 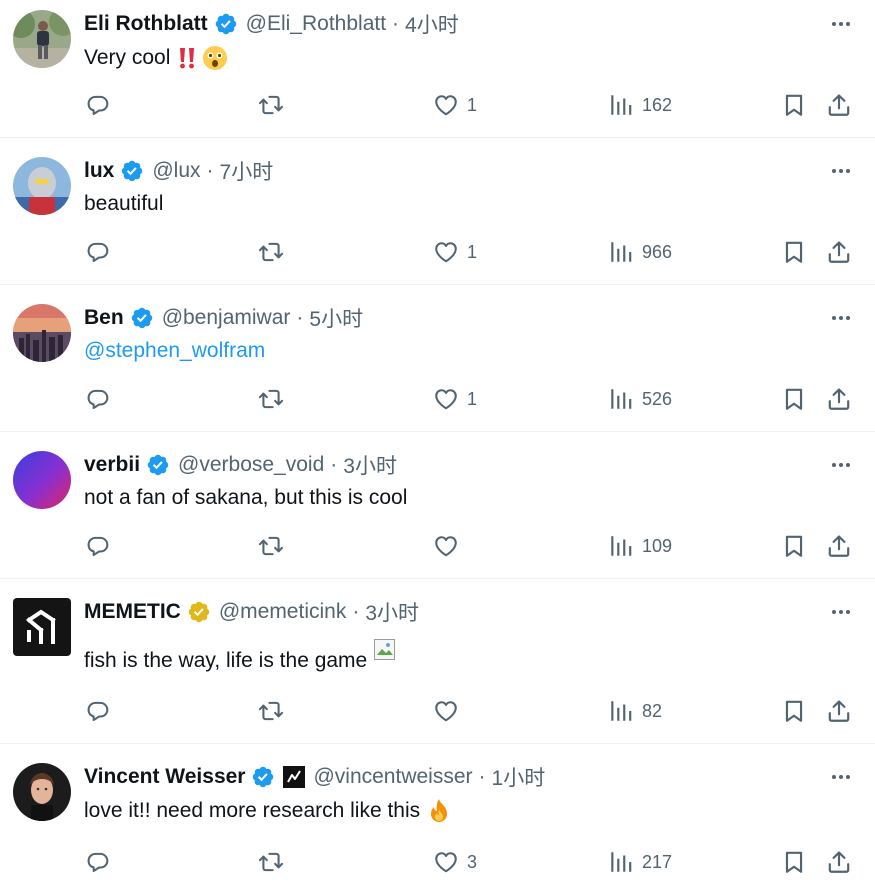 I want to click on display-name: MEMETIC, so click(x=132, y=612).